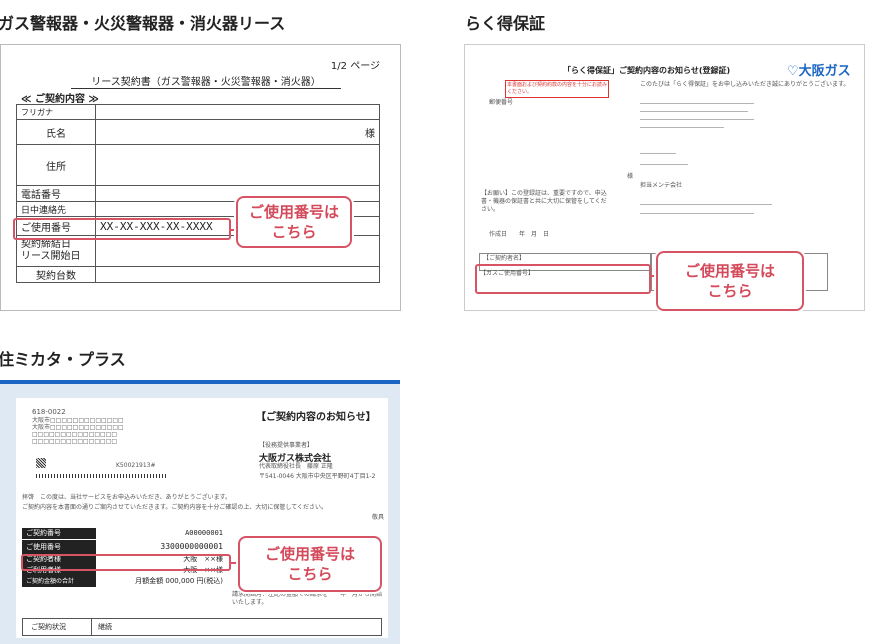 The image size is (874, 644). Describe the element at coordinates (124, 547) in the screenshot. I see `table-row: ご使用番号 3300000000001` at that location.